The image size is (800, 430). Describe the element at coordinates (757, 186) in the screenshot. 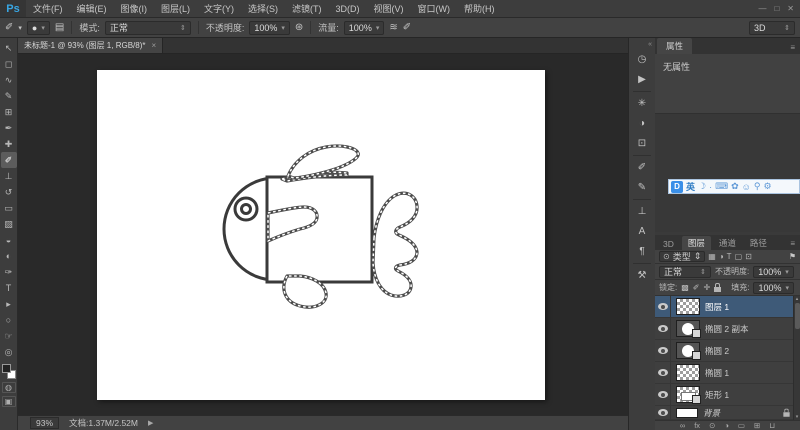

I see `ime-search-icon: ⚲` at that location.